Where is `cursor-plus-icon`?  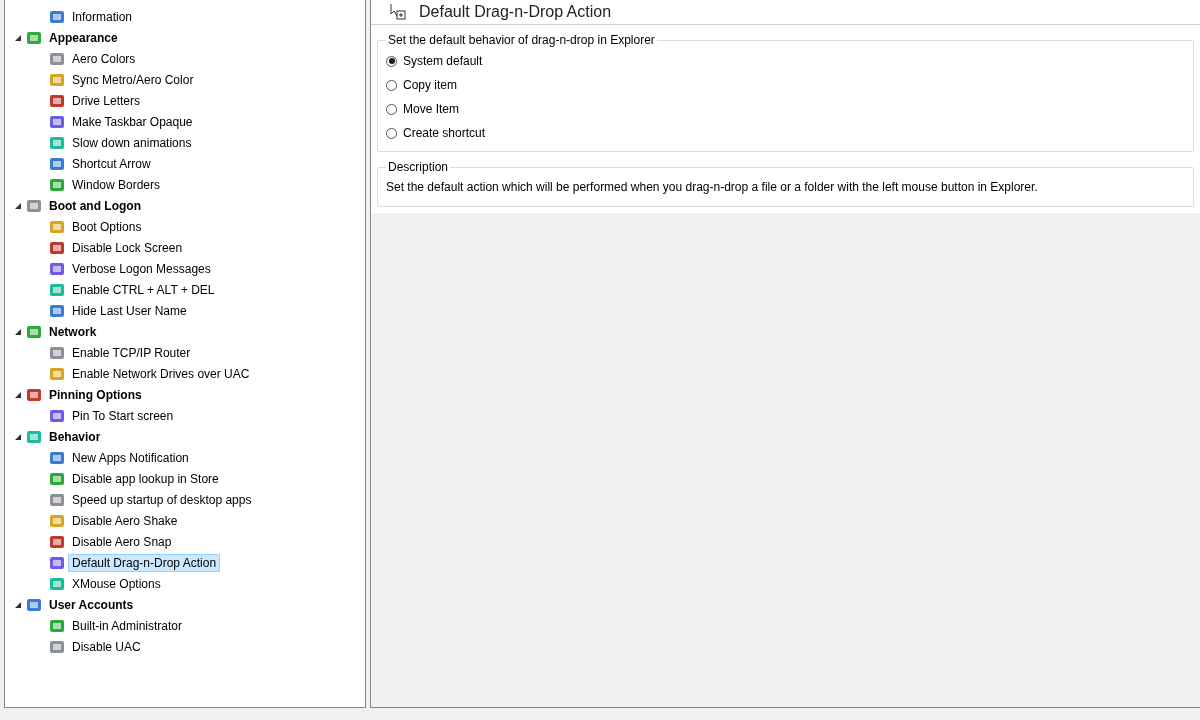
cursor-plus-icon is located at coordinates (398, 12).